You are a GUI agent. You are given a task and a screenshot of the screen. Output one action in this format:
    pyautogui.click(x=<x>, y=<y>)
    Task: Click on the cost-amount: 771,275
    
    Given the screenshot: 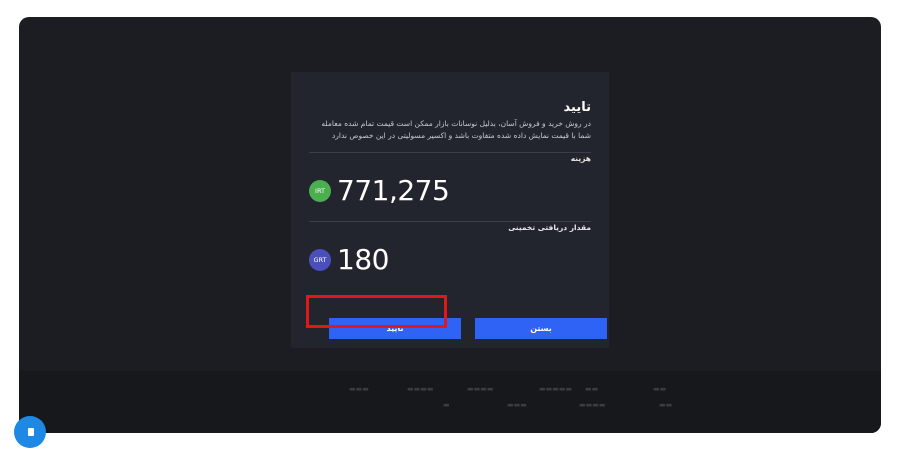 What is the action you would take?
    pyautogui.click(x=393, y=190)
    